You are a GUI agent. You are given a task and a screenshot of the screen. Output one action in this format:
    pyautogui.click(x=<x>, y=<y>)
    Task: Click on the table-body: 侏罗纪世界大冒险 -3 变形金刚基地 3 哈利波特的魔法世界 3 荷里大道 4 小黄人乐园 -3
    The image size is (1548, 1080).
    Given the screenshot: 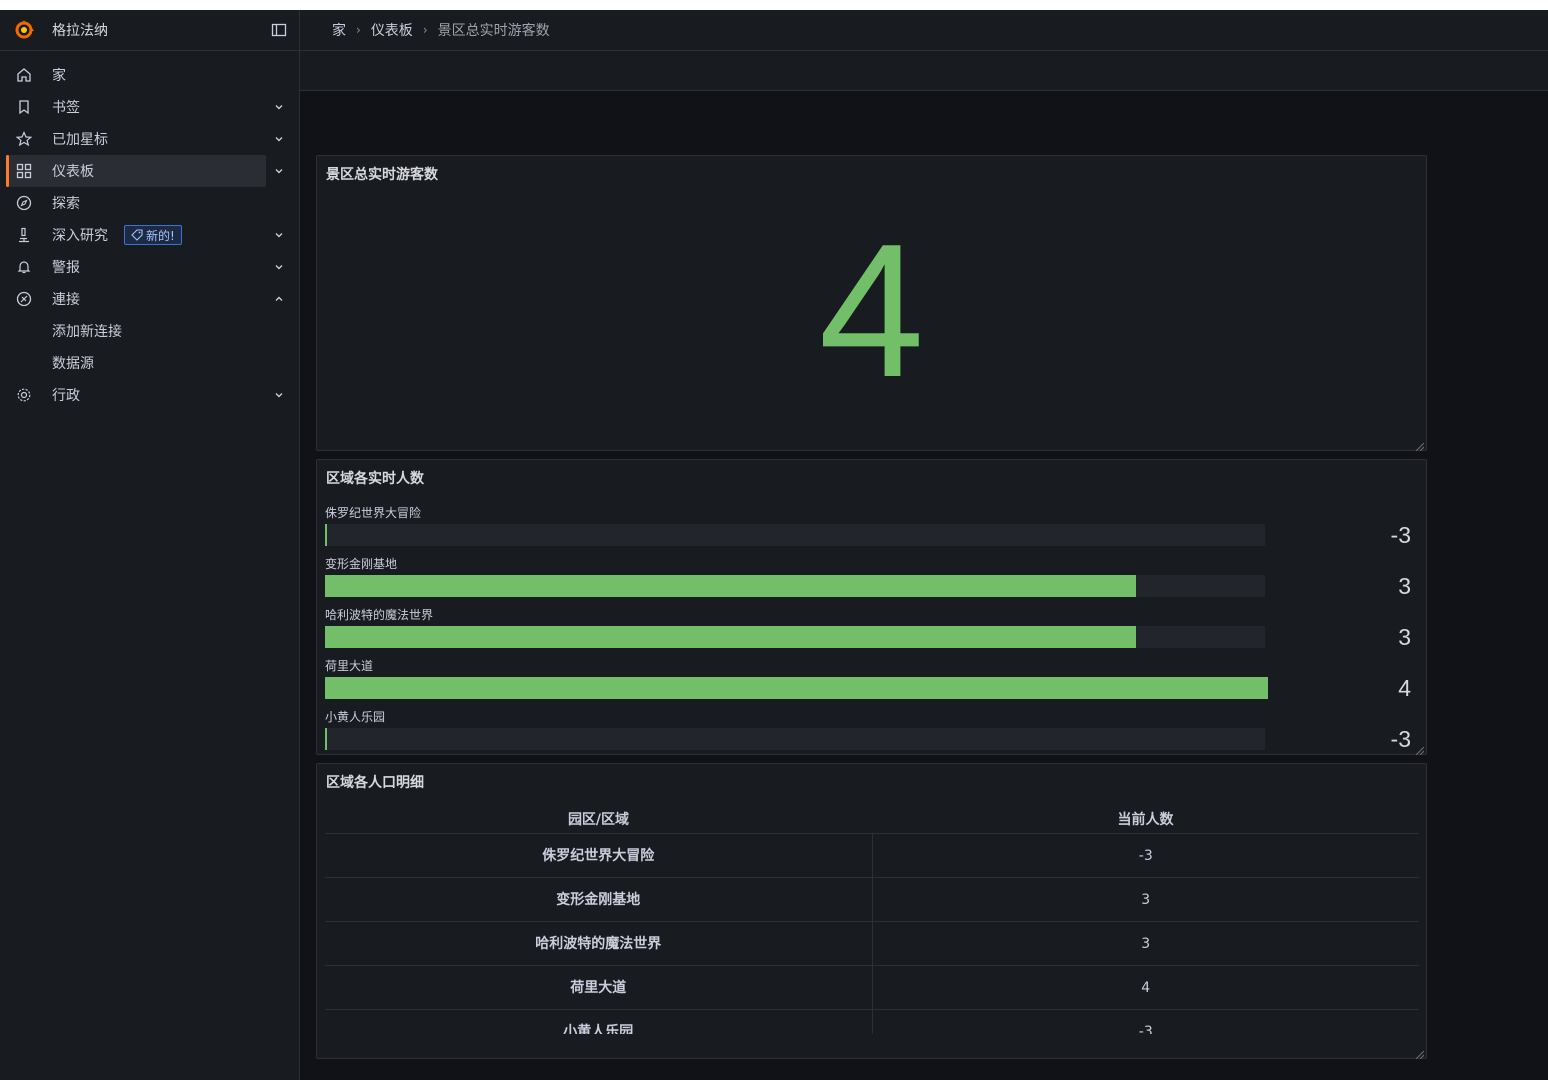 What is the action you would take?
    pyautogui.click(x=872, y=934)
    